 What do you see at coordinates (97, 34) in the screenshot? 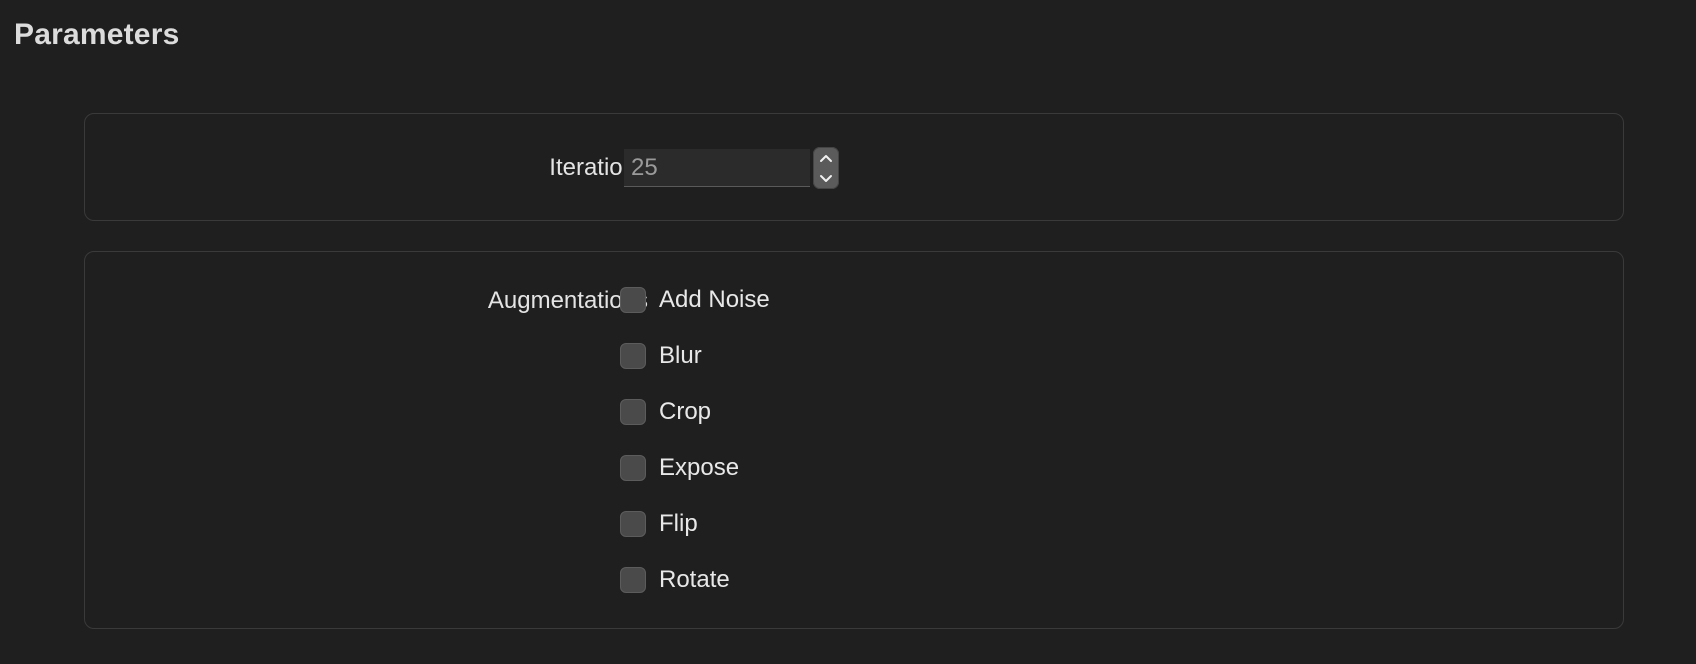
I see `page-title: Parameters` at bounding box center [97, 34].